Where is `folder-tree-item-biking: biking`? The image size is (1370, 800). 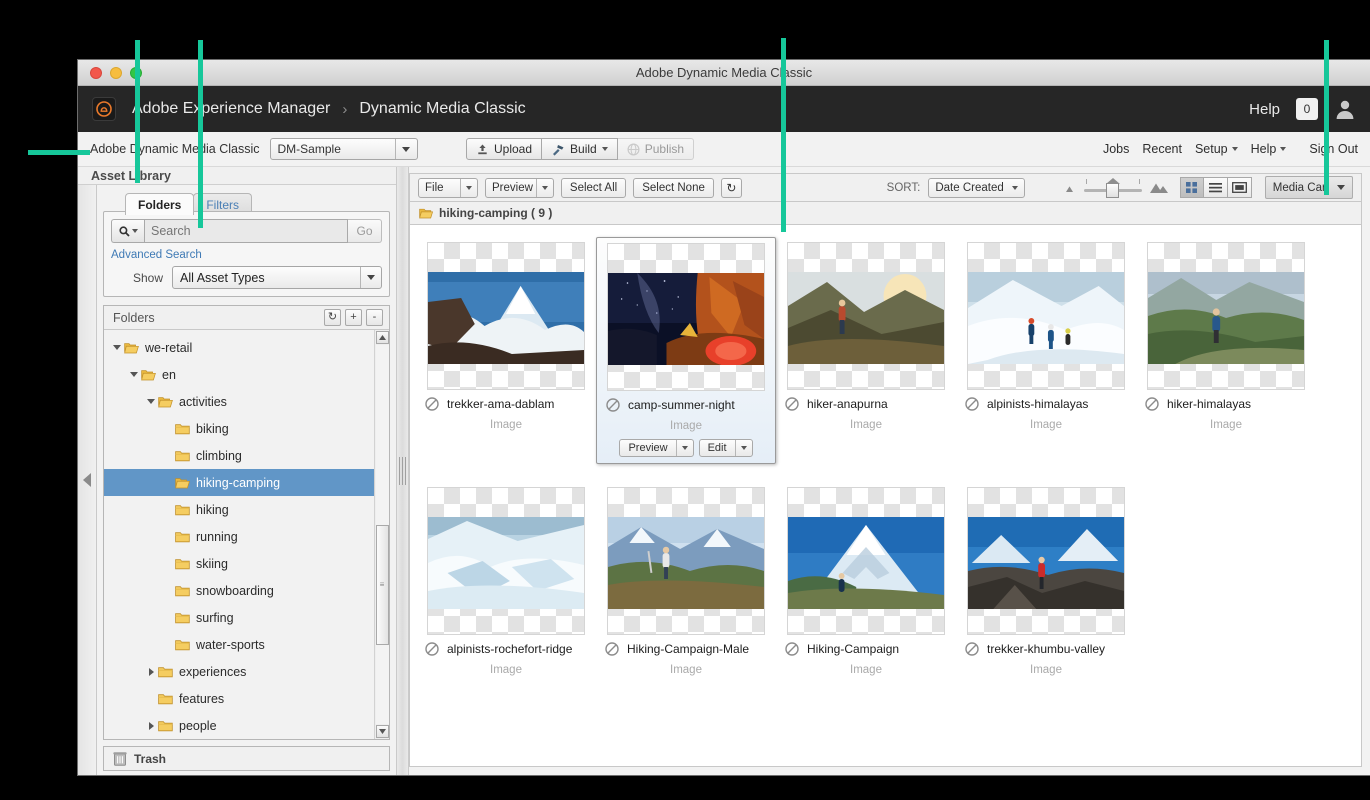 folder-tree-item-biking: biking is located at coordinates (239, 428).